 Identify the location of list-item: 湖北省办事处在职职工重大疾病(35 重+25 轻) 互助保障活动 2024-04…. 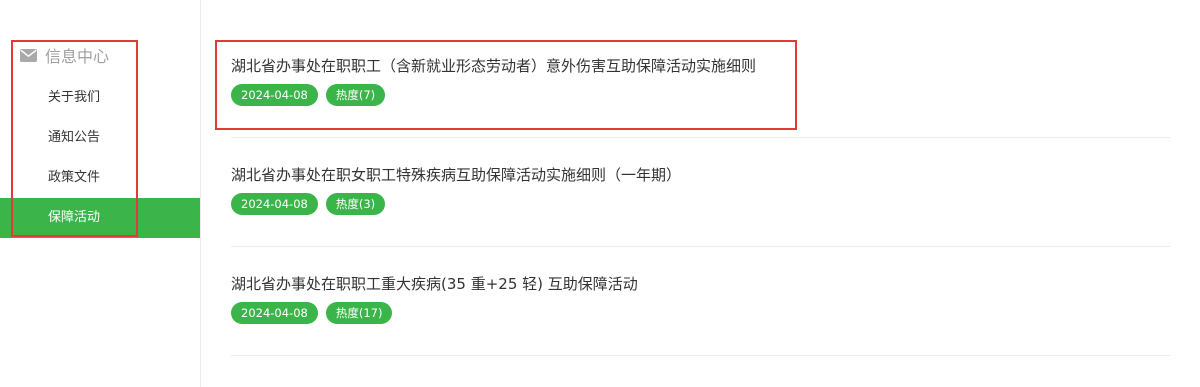
(700, 298).